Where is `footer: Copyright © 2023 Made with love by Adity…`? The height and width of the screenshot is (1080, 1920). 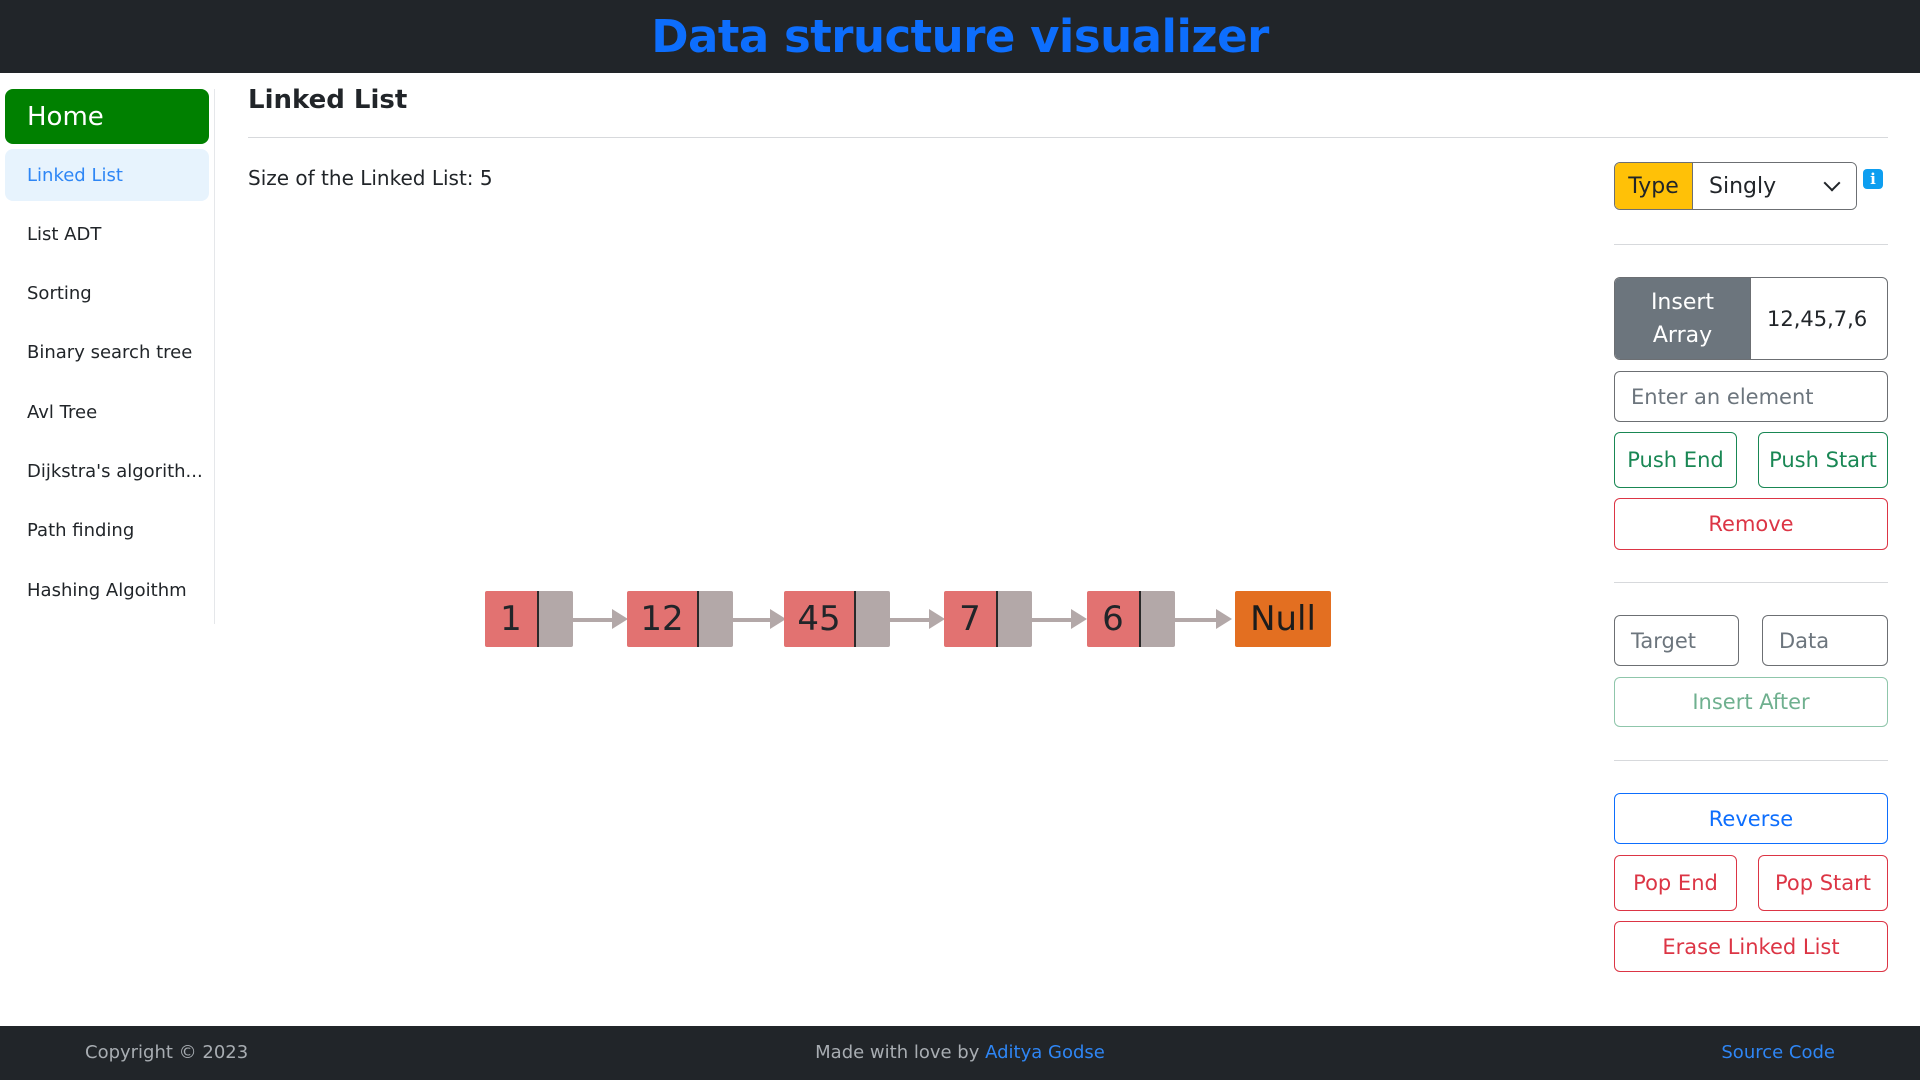 footer: Copyright © 2023 Made with love by Adity… is located at coordinates (960, 1053).